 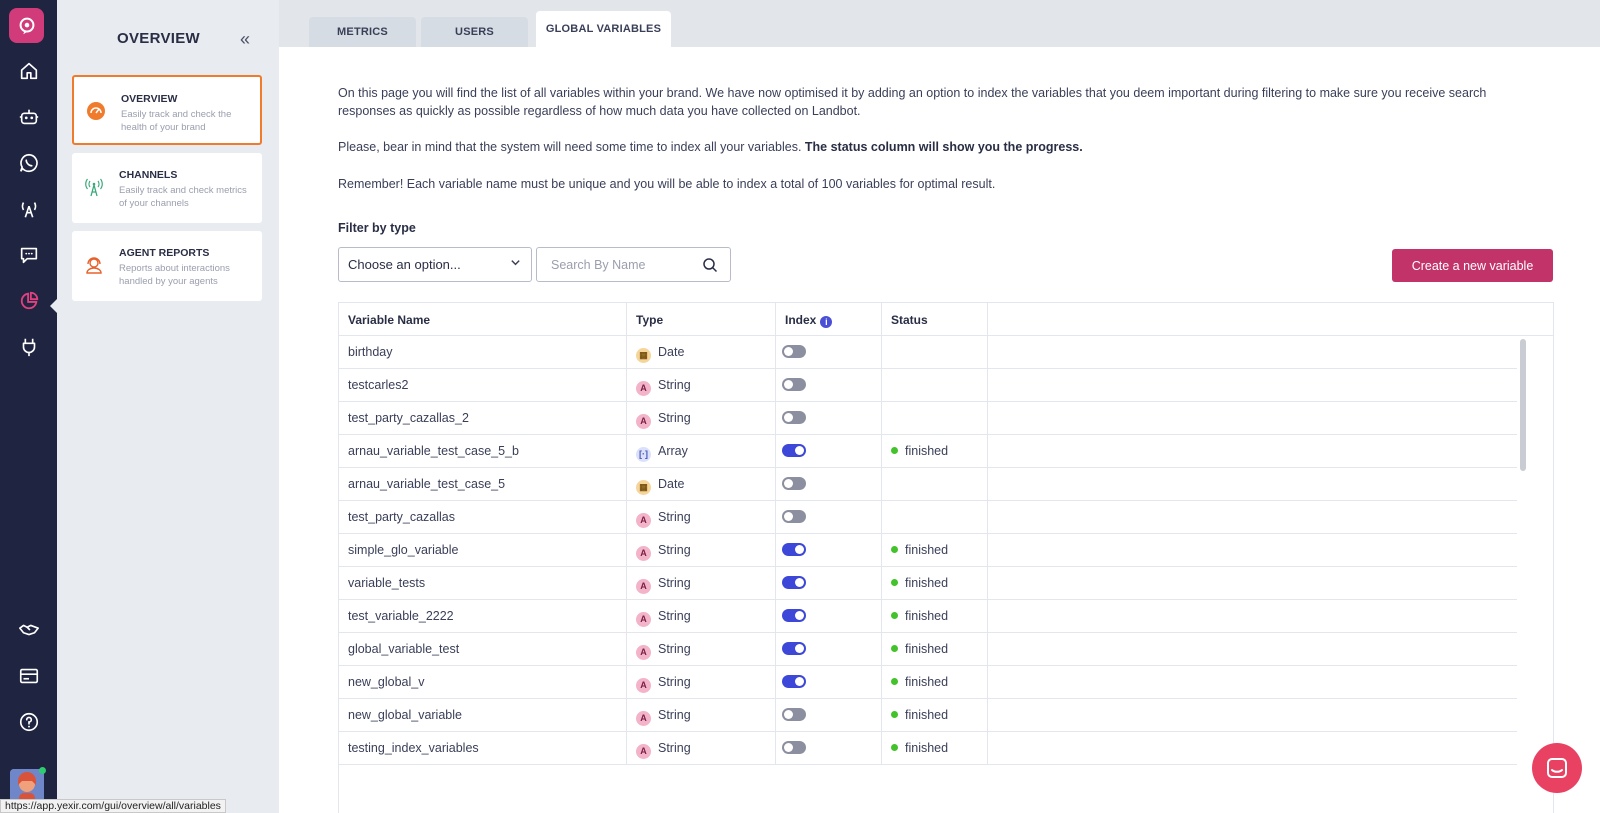 I want to click on table-header: Variable Name Type Index i Status, so click(x=946, y=319).